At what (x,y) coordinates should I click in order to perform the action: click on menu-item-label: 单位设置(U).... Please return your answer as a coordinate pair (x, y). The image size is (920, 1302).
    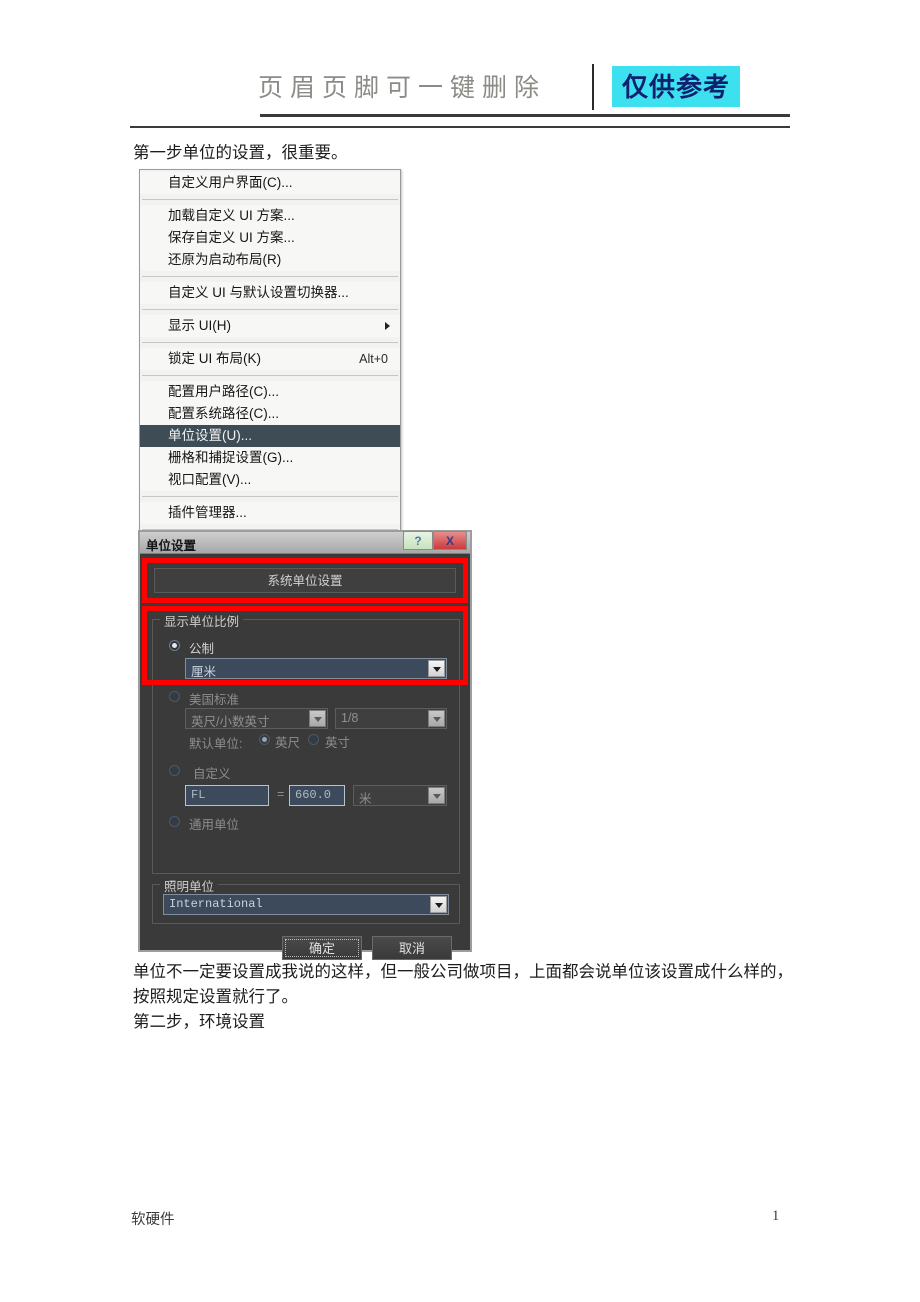
    Looking at the image, I should click on (210, 435).